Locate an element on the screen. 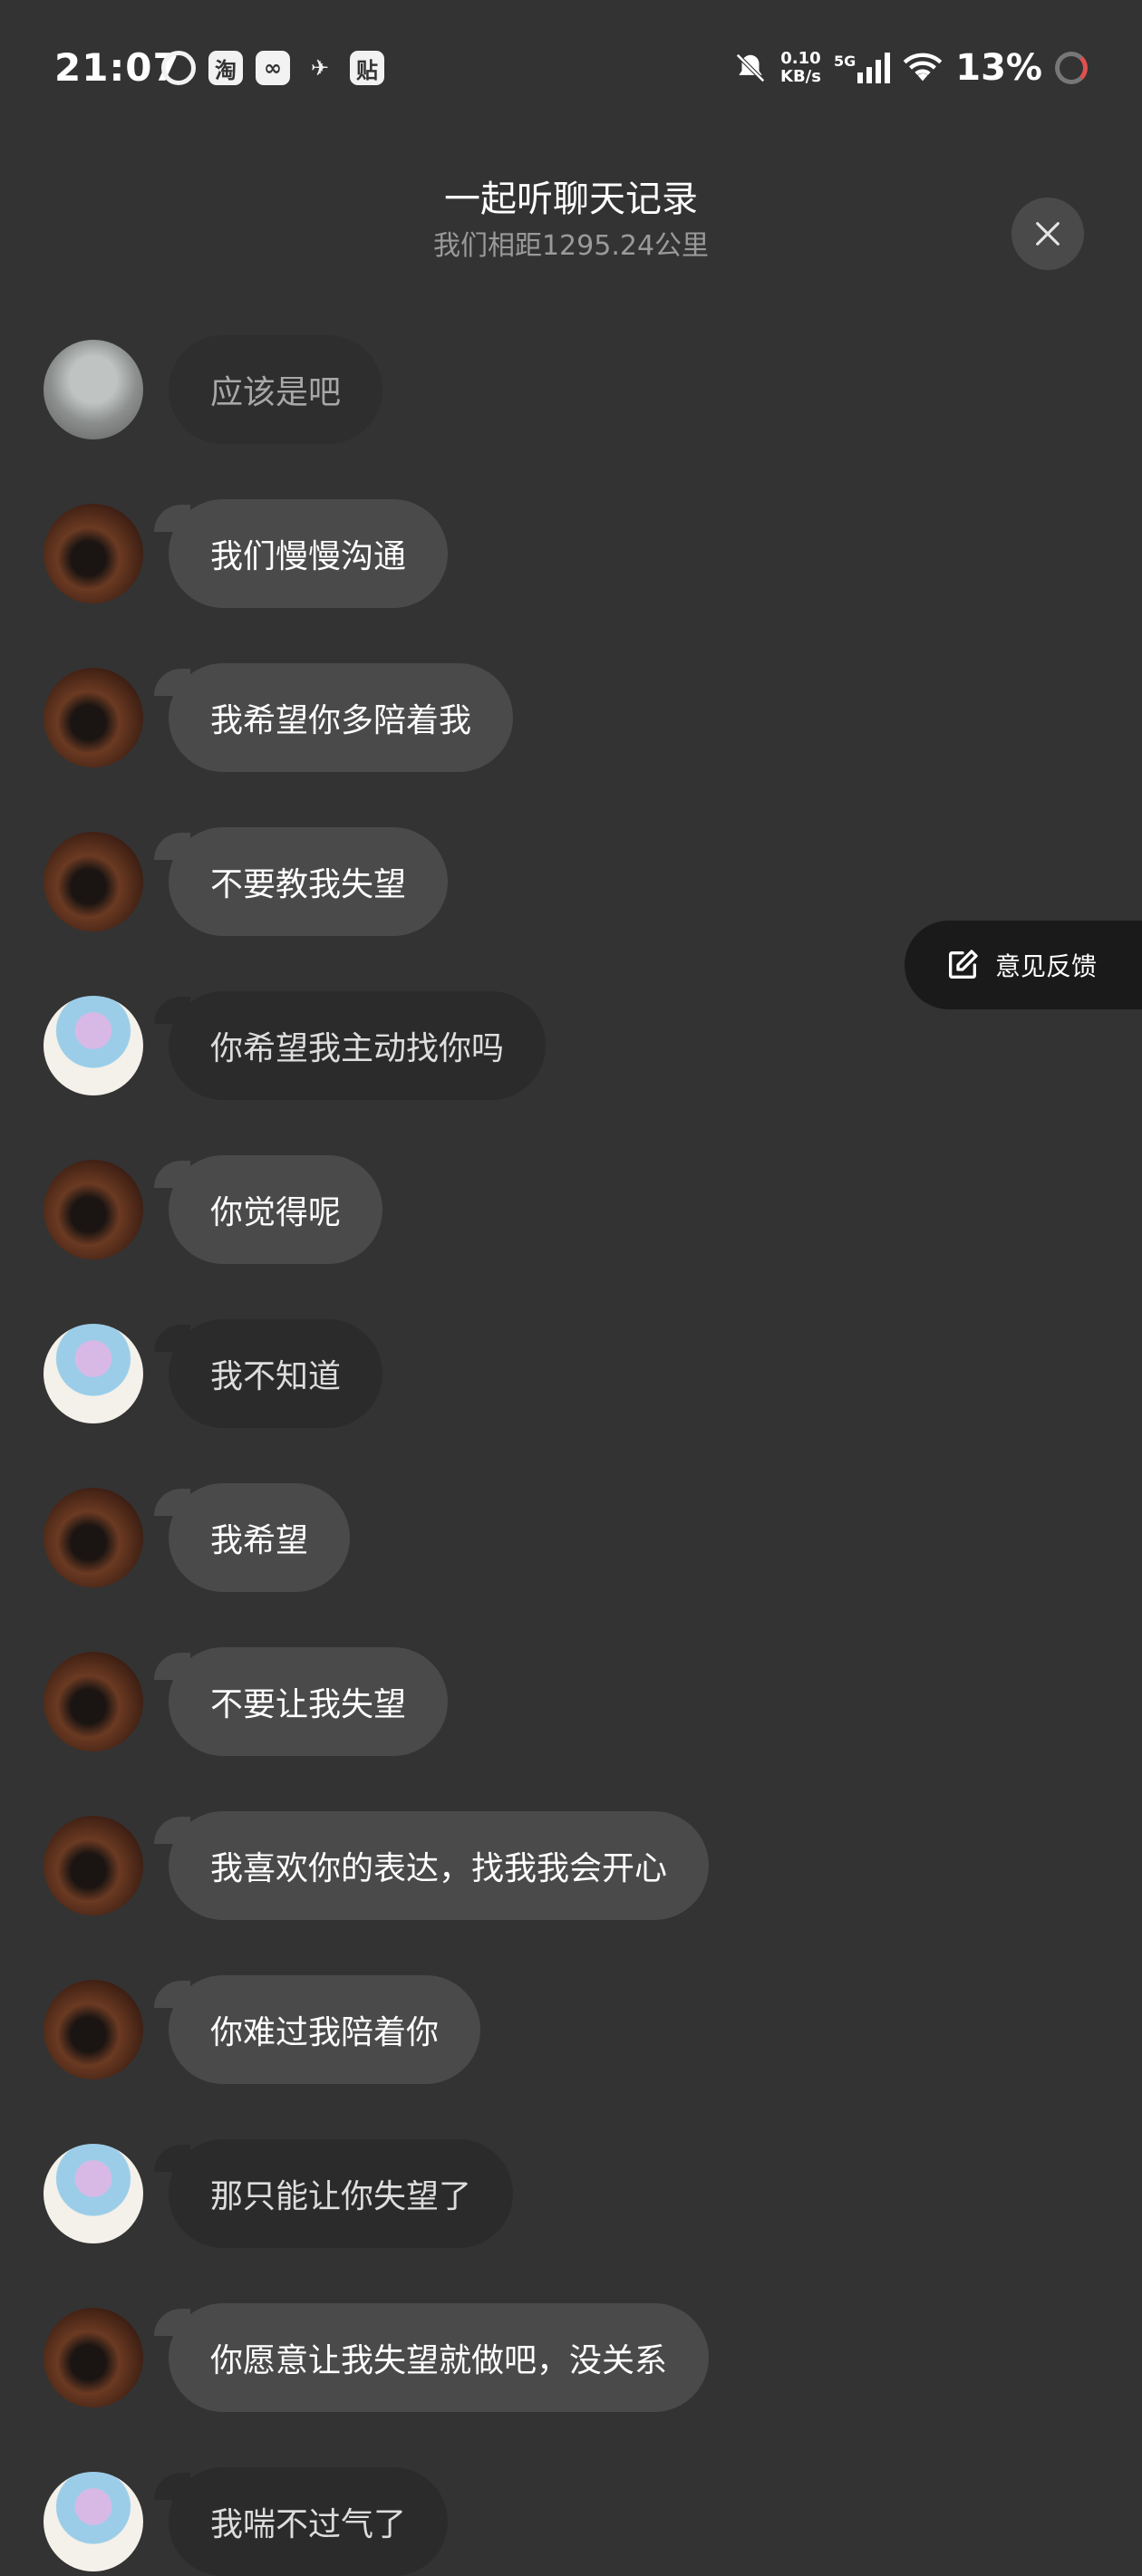  link-app-icon: ∞ is located at coordinates (273, 68).